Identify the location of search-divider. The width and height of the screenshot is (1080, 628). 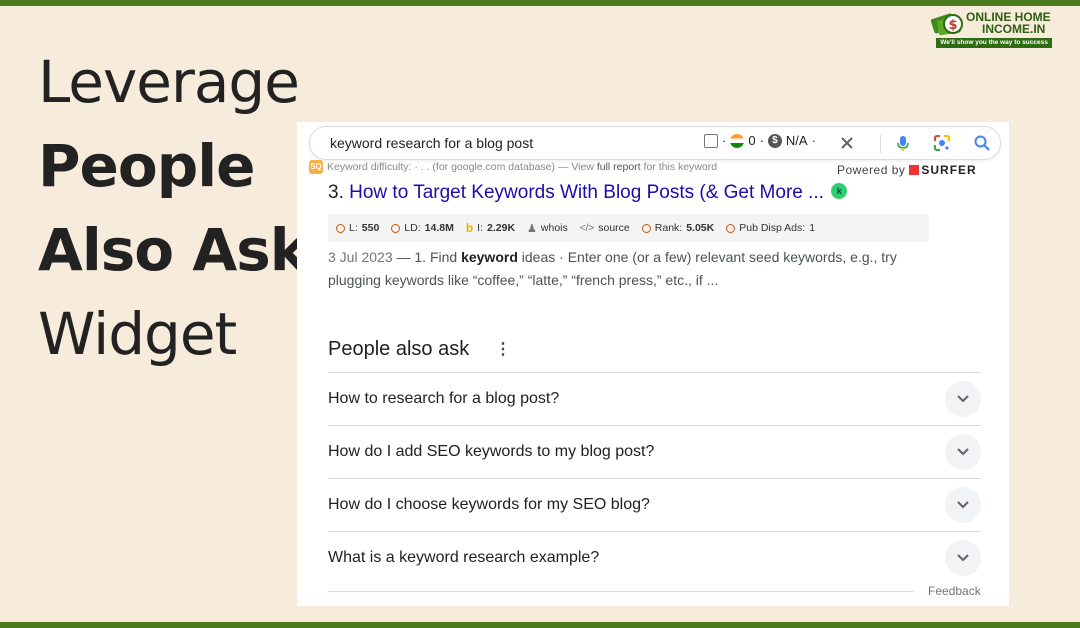
(880, 144).